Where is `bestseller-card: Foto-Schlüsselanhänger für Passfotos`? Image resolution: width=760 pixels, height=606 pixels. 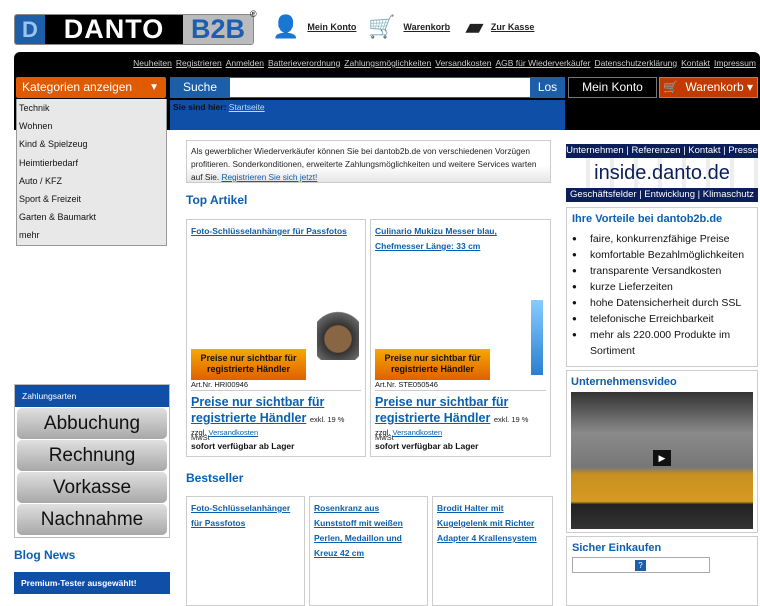
bestseller-card: Foto-Schlüsselanhänger für Passfotos is located at coordinates (245, 551).